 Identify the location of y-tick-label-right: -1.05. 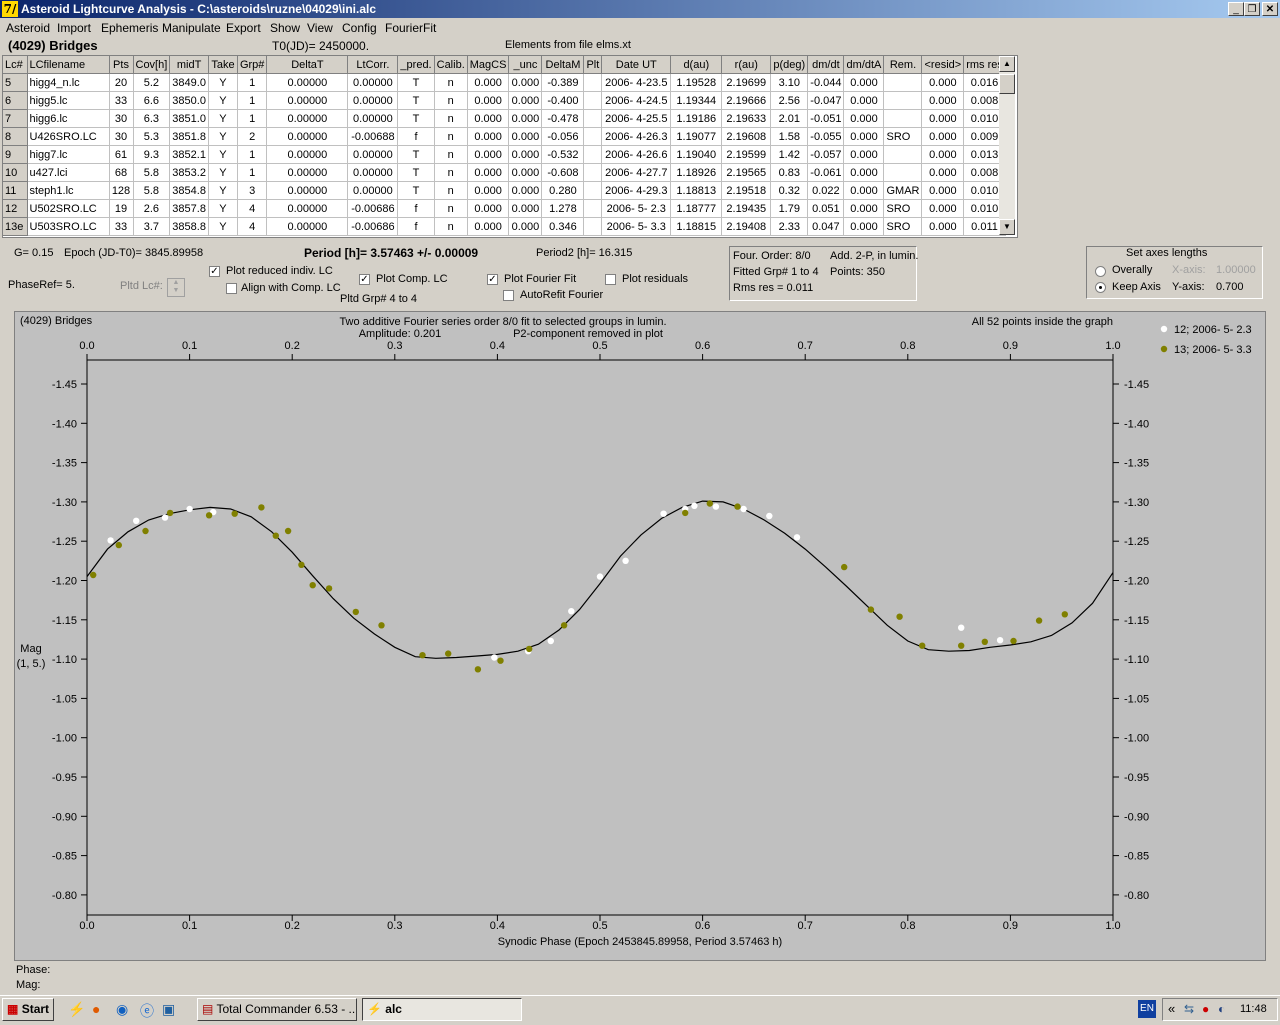
(1136, 699).